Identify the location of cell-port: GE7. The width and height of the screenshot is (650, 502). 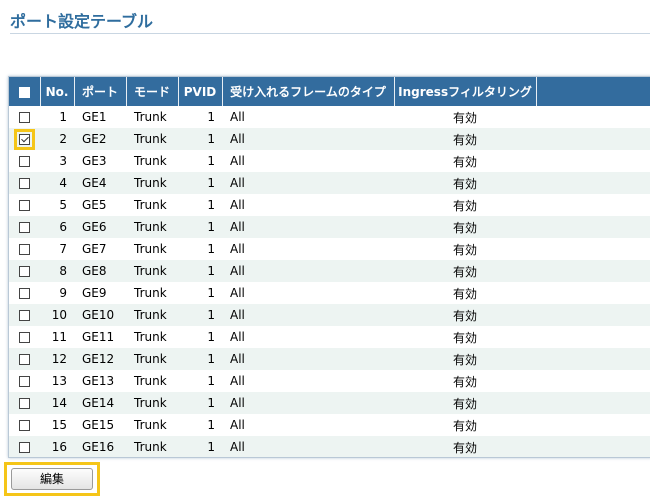
(94, 249).